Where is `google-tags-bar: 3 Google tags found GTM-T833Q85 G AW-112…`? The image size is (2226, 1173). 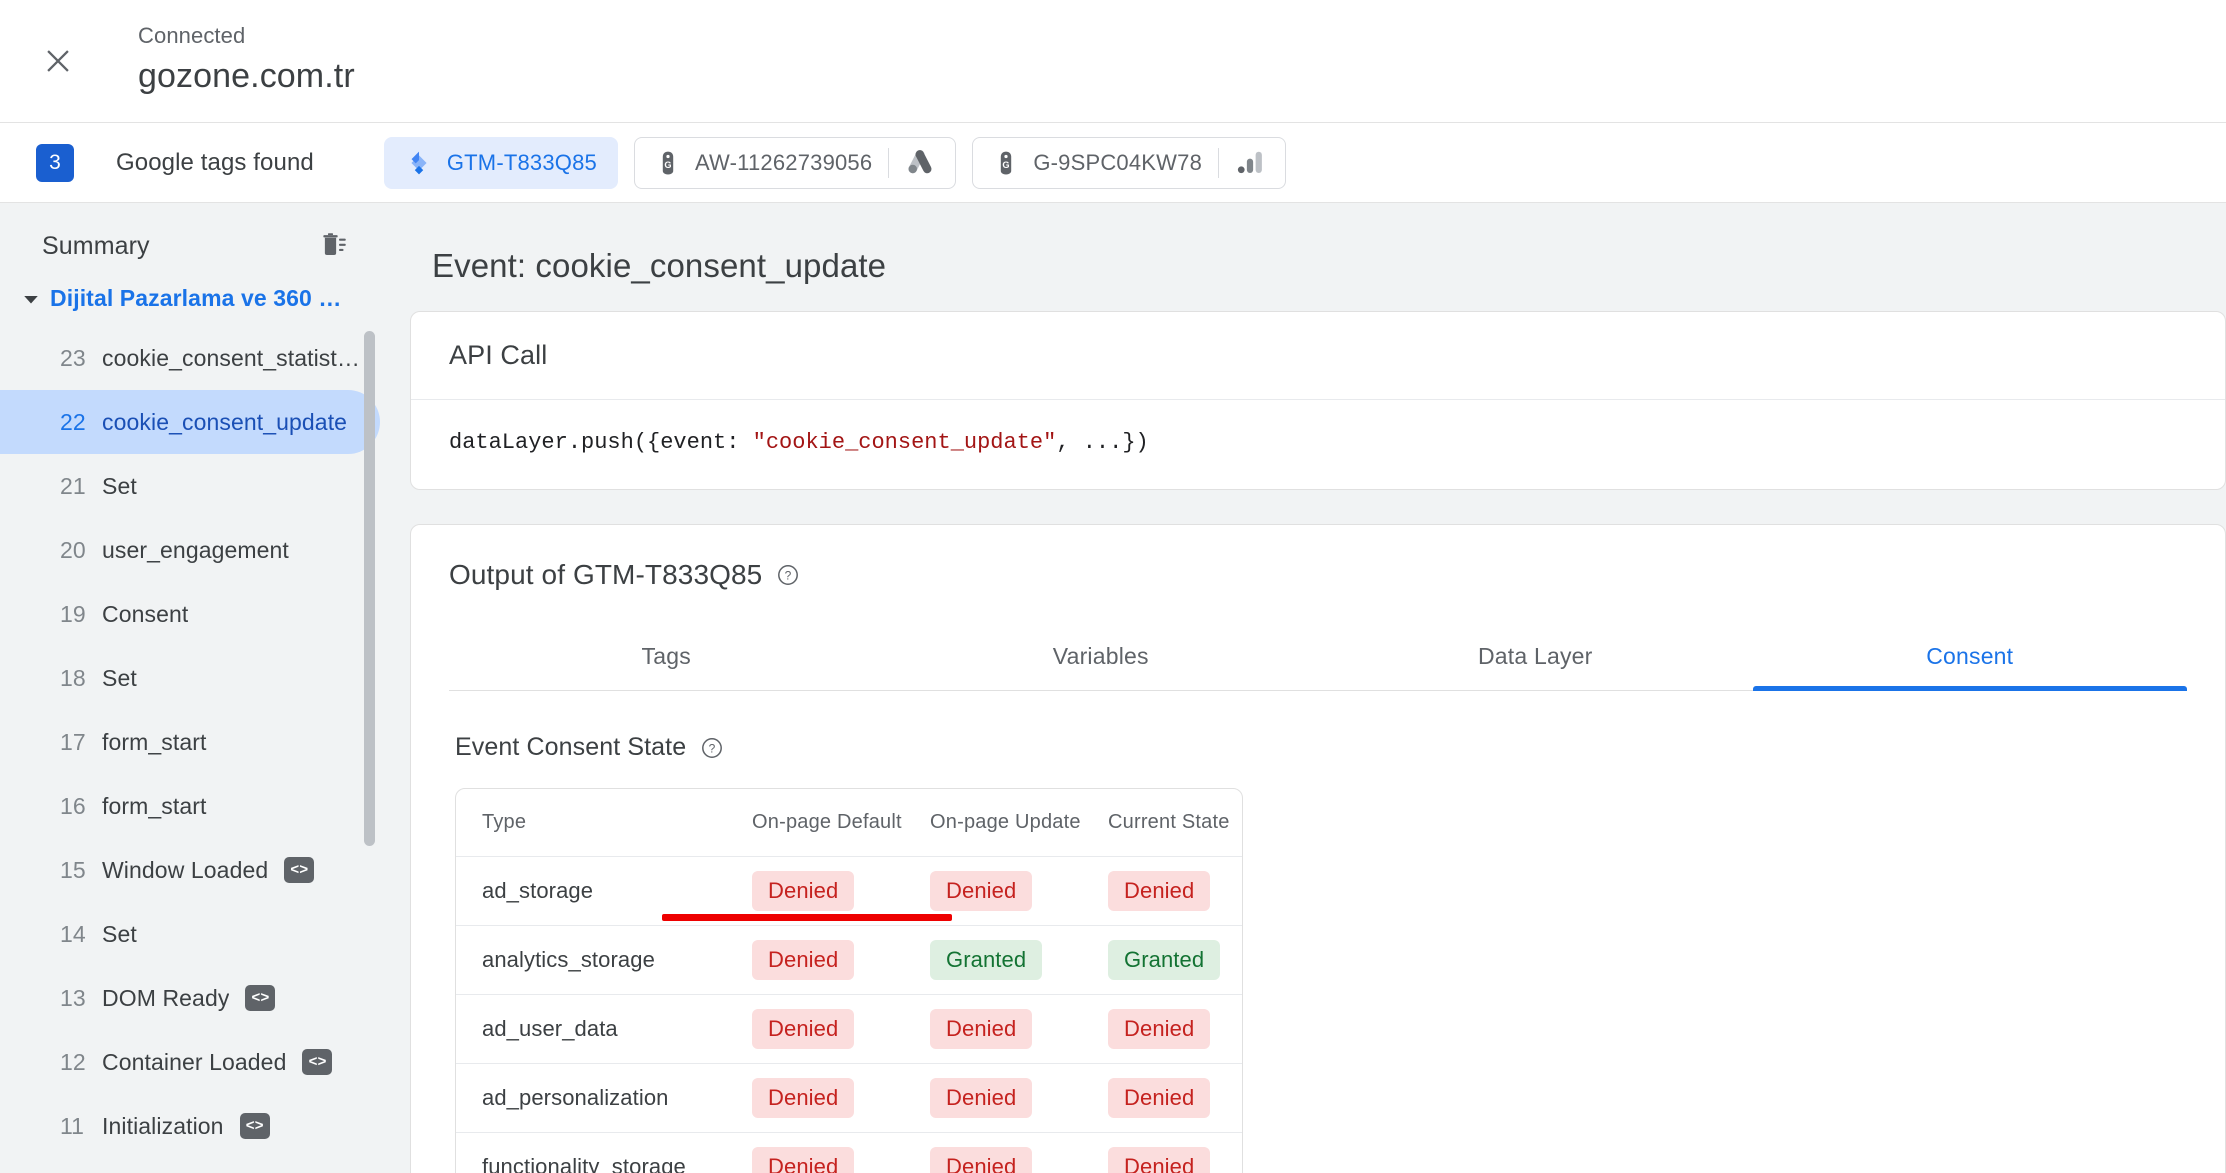
google-tags-bar: 3 Google tags found GTM-T833Q85 G AW-112… is located at coordinates (1113, 163).